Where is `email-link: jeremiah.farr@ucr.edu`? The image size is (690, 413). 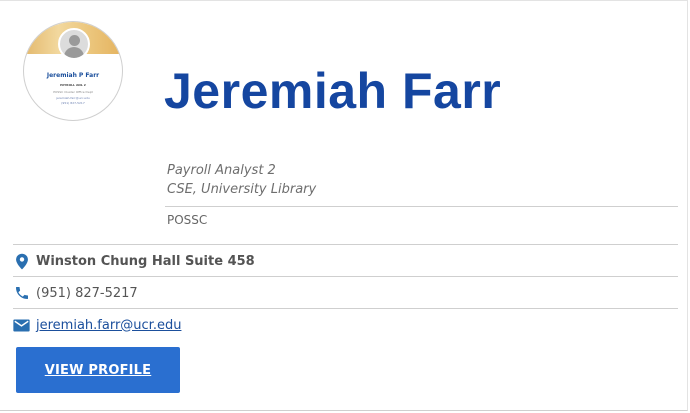
email-link: jeremiah.farr@ucr.edu is located at coordinates (108, 325).